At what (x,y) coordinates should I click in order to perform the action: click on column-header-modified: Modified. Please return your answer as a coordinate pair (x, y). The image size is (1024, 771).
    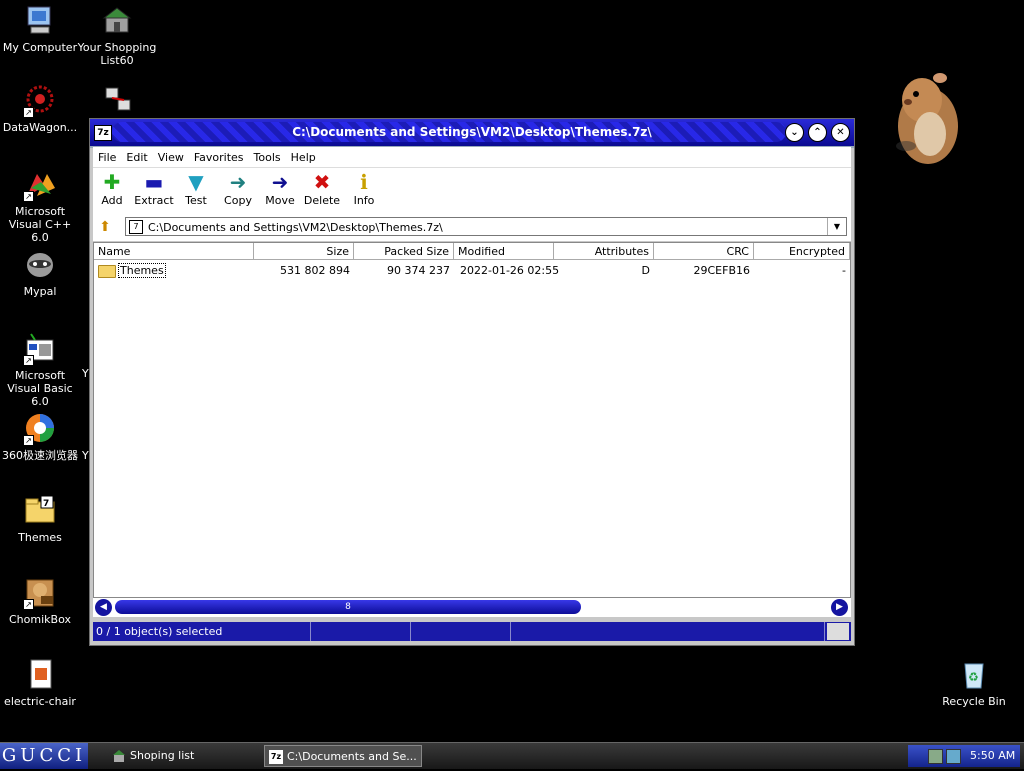
    Looking at the image, I should click on (504, 251).